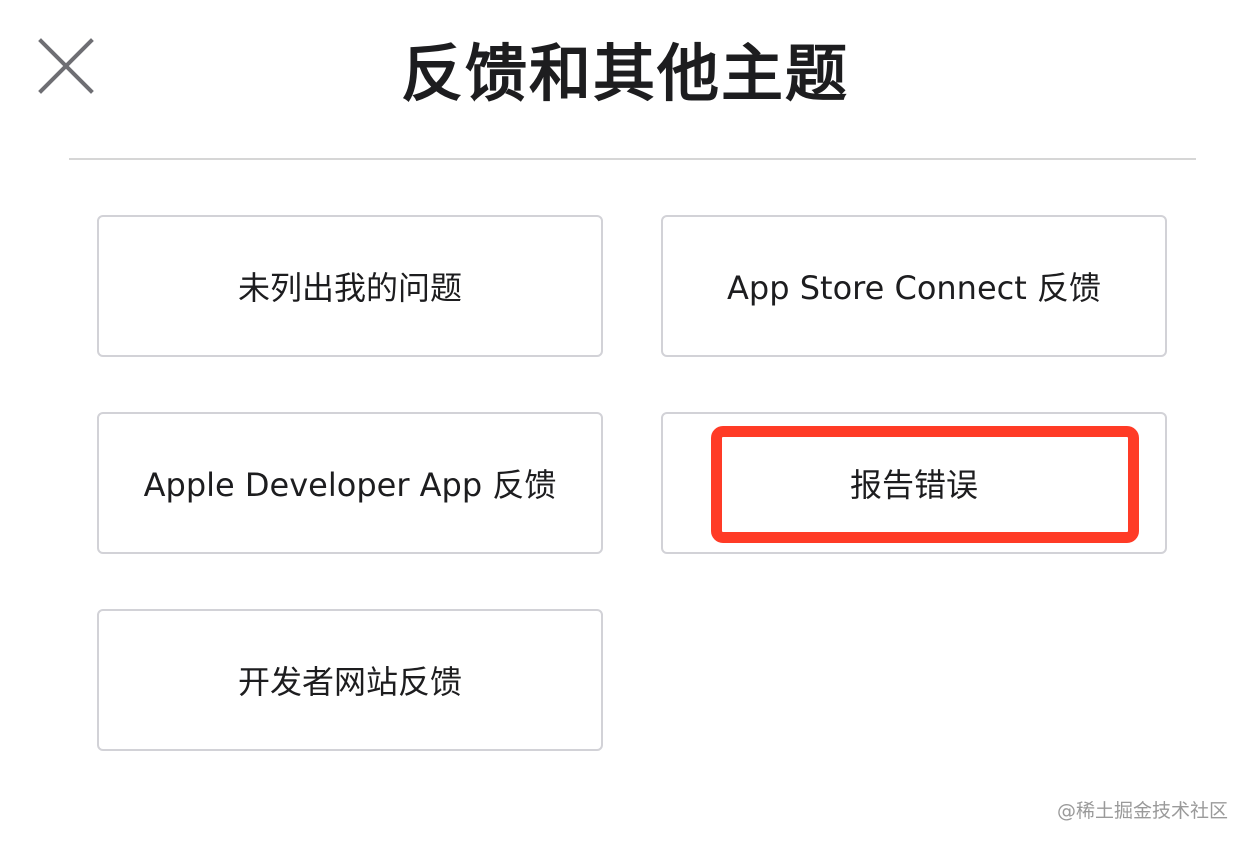 The width and height of the screenshot is (1250, 842). Describe the element at coordinates (632, 159) in the screenshot. I see `header-divider` at that location.